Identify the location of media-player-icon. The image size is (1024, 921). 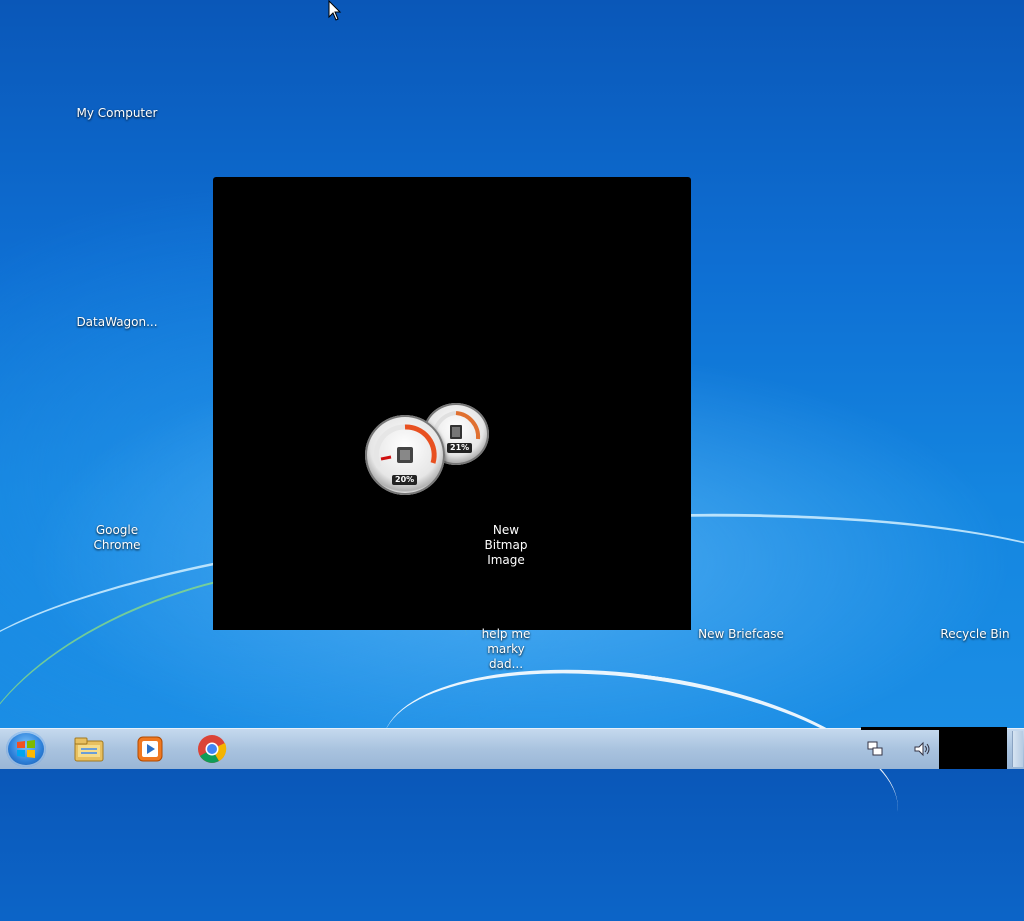
(150, 749).